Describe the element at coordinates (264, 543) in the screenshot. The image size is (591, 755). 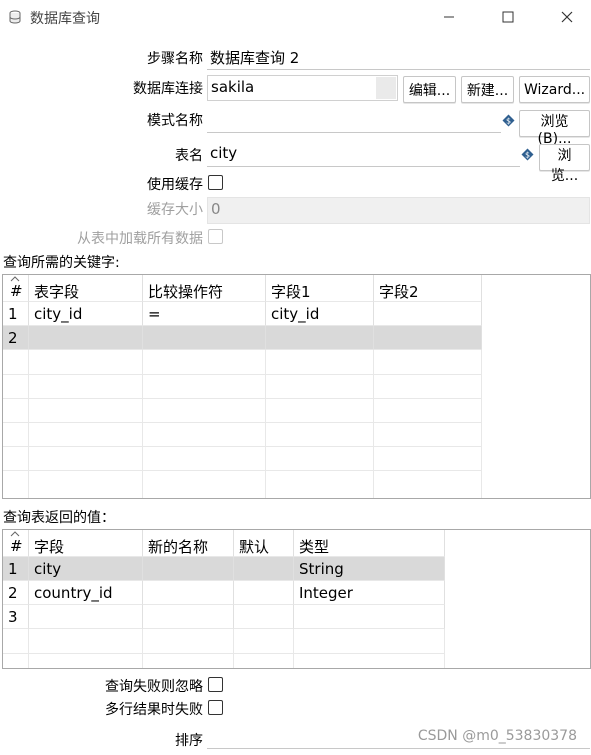
I see `table-header-cell: 默认` at that location.